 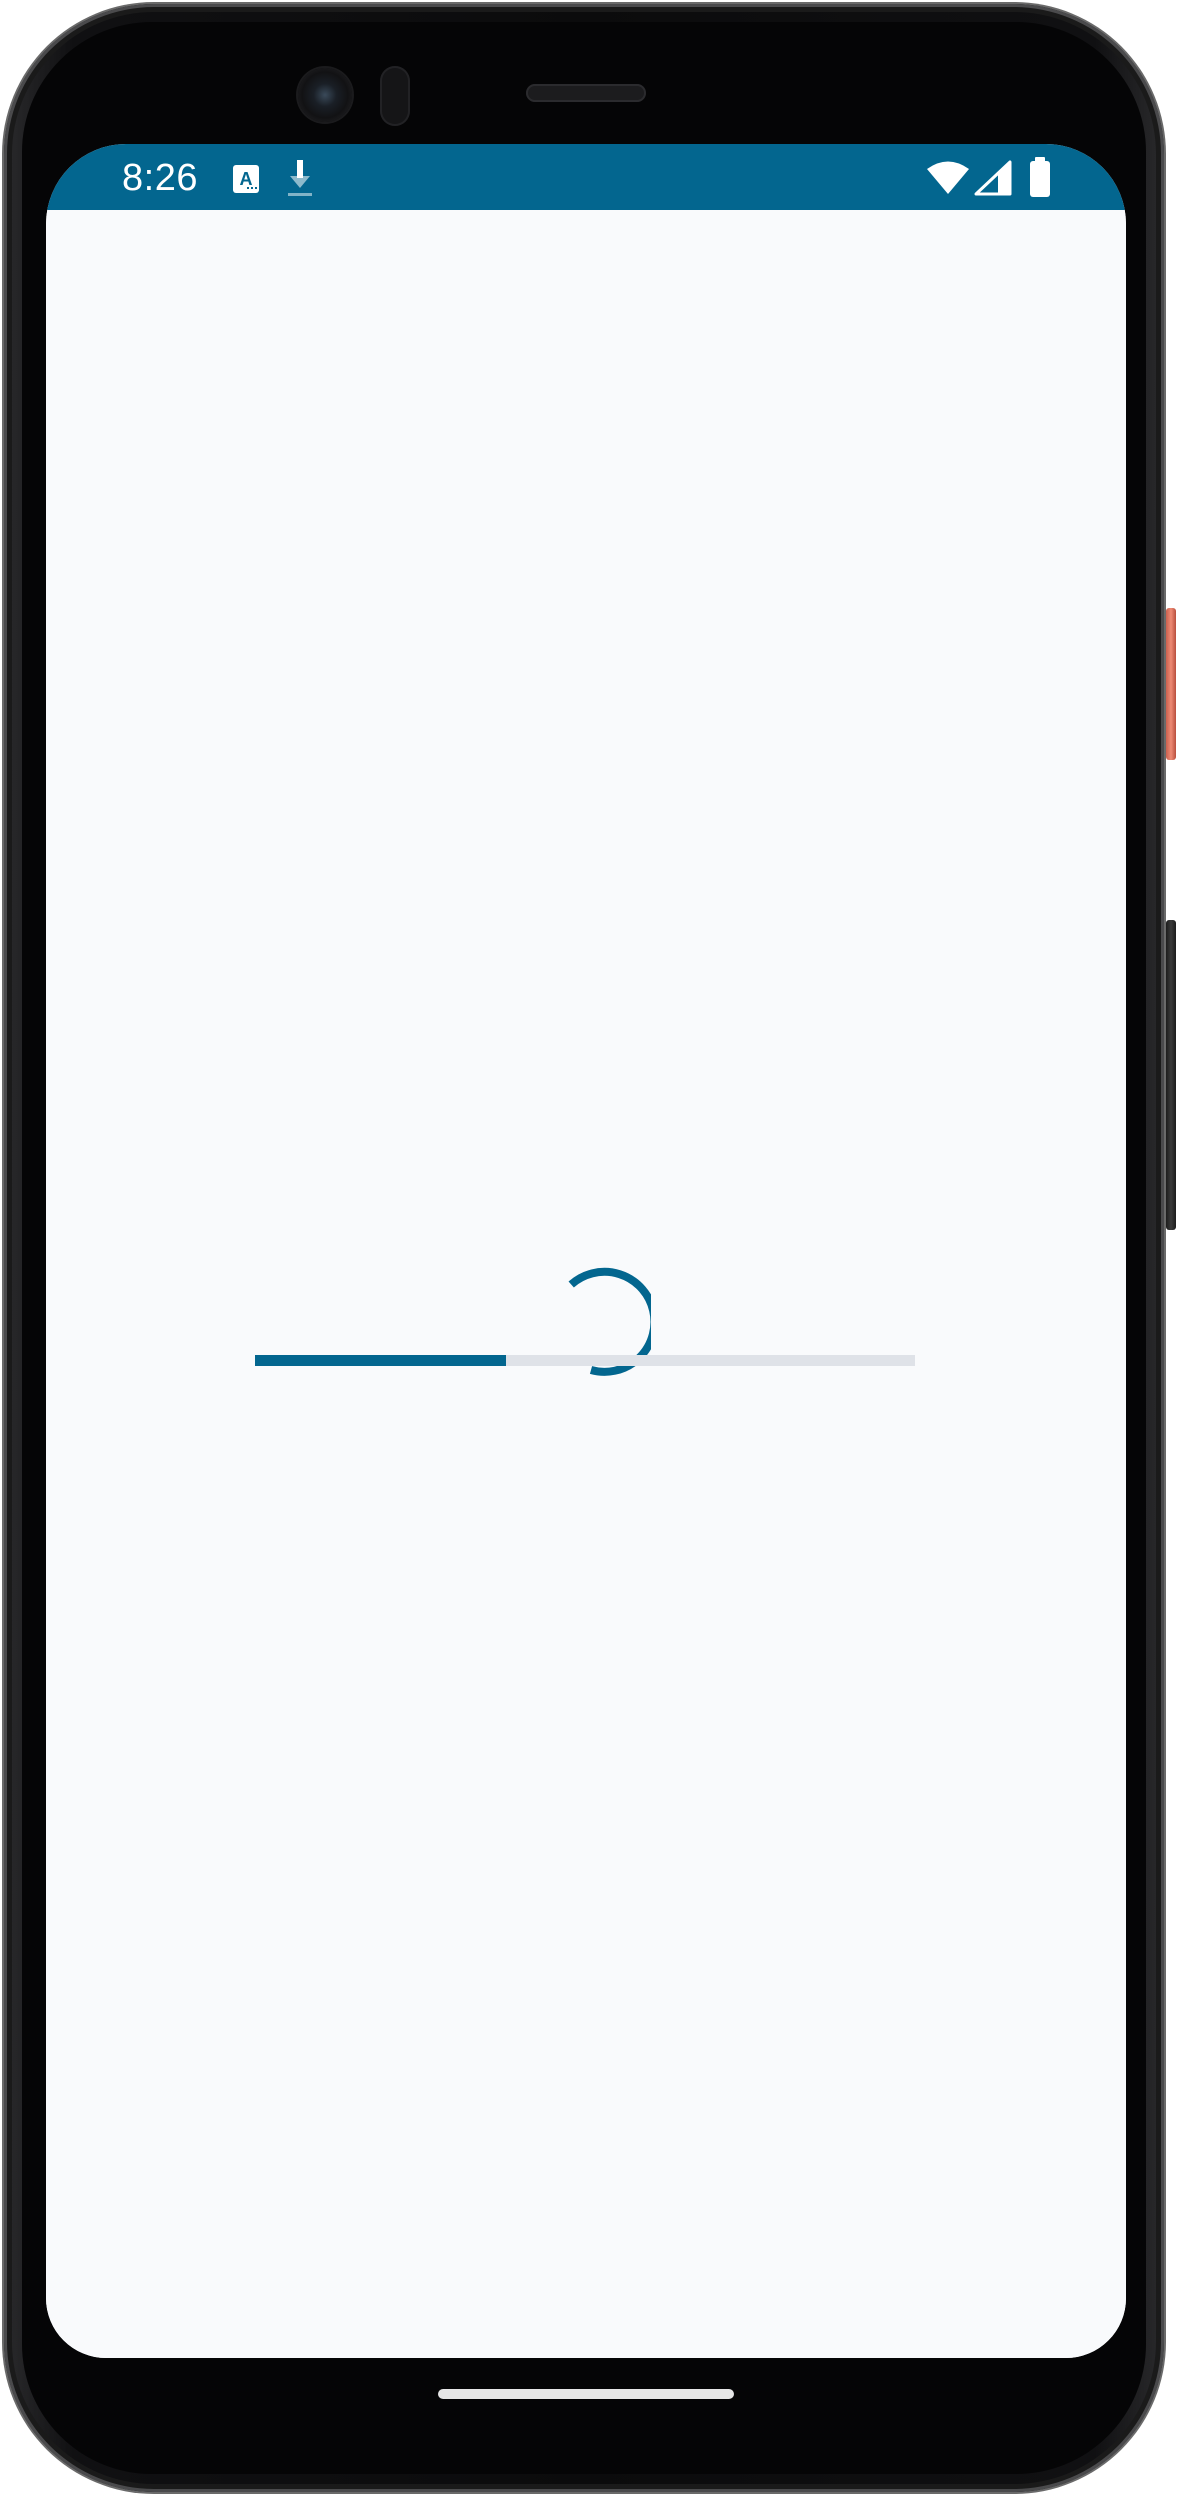 What do you see at coordinates (993, 178) in the screenshot?
I see `cellular-signal-icon` at bounding box center [993, 178].